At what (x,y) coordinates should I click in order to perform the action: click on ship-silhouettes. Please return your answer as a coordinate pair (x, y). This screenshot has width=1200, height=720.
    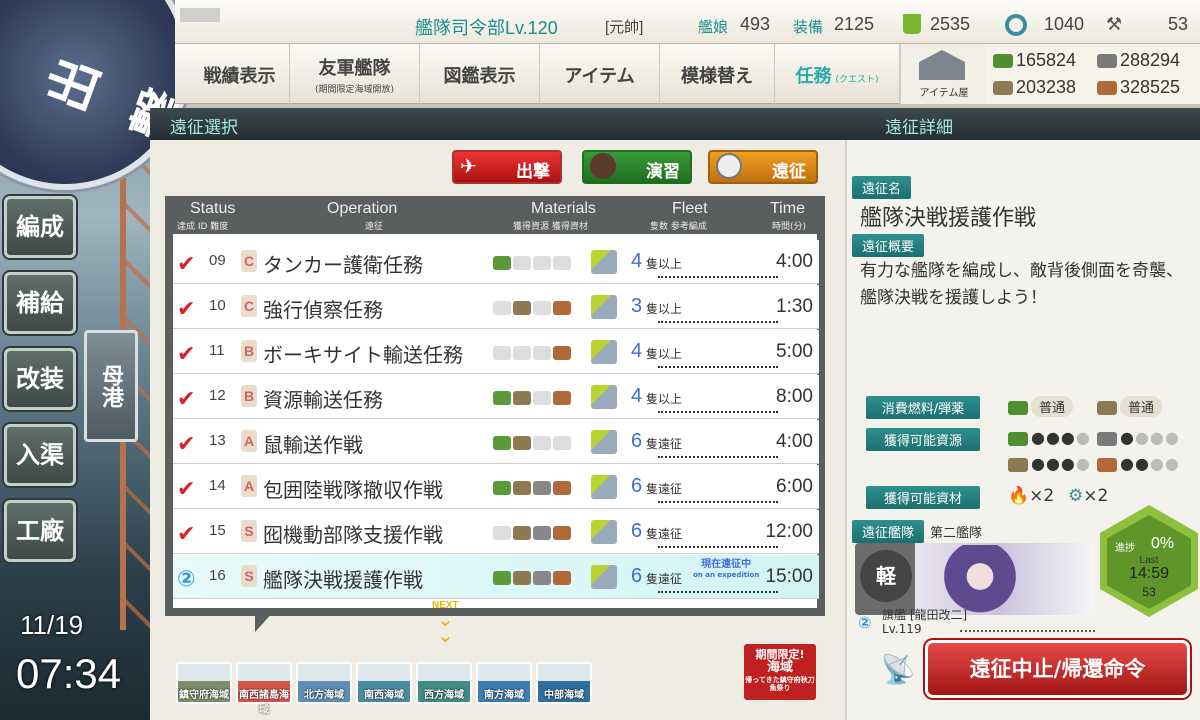
    Looking at the image, I should click on (718, 275).